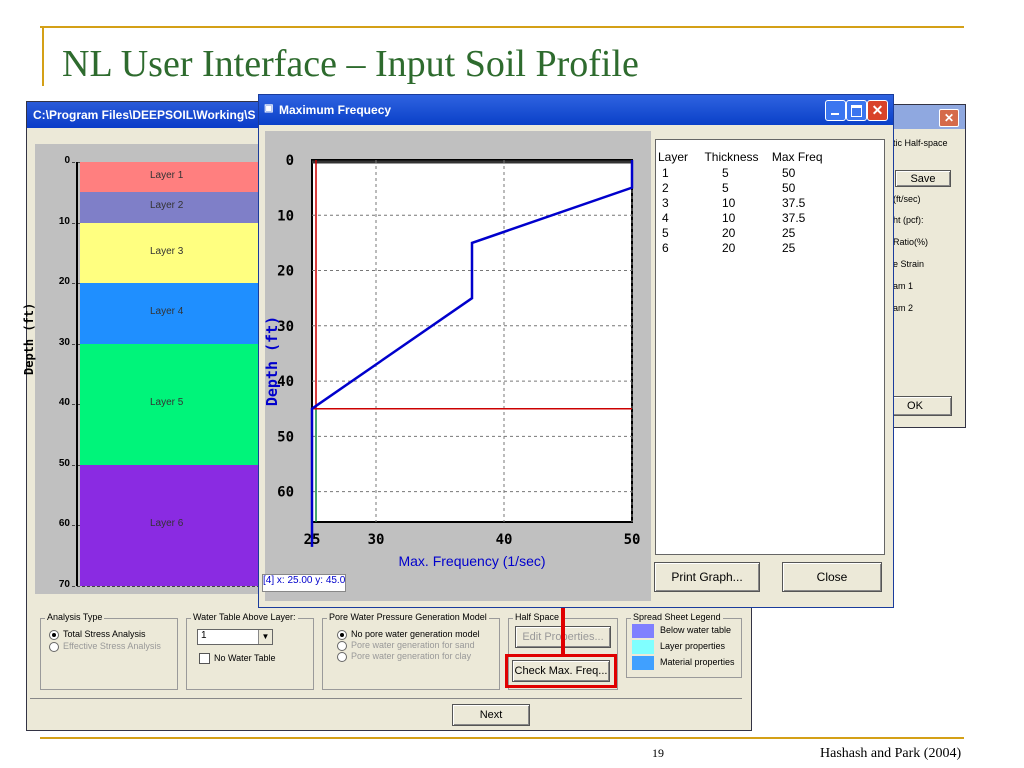  What do you see at coordinates (235, 637) in the screenshot?
I see `water-table-select: 1 ▼` at bounding box center [235, 637].